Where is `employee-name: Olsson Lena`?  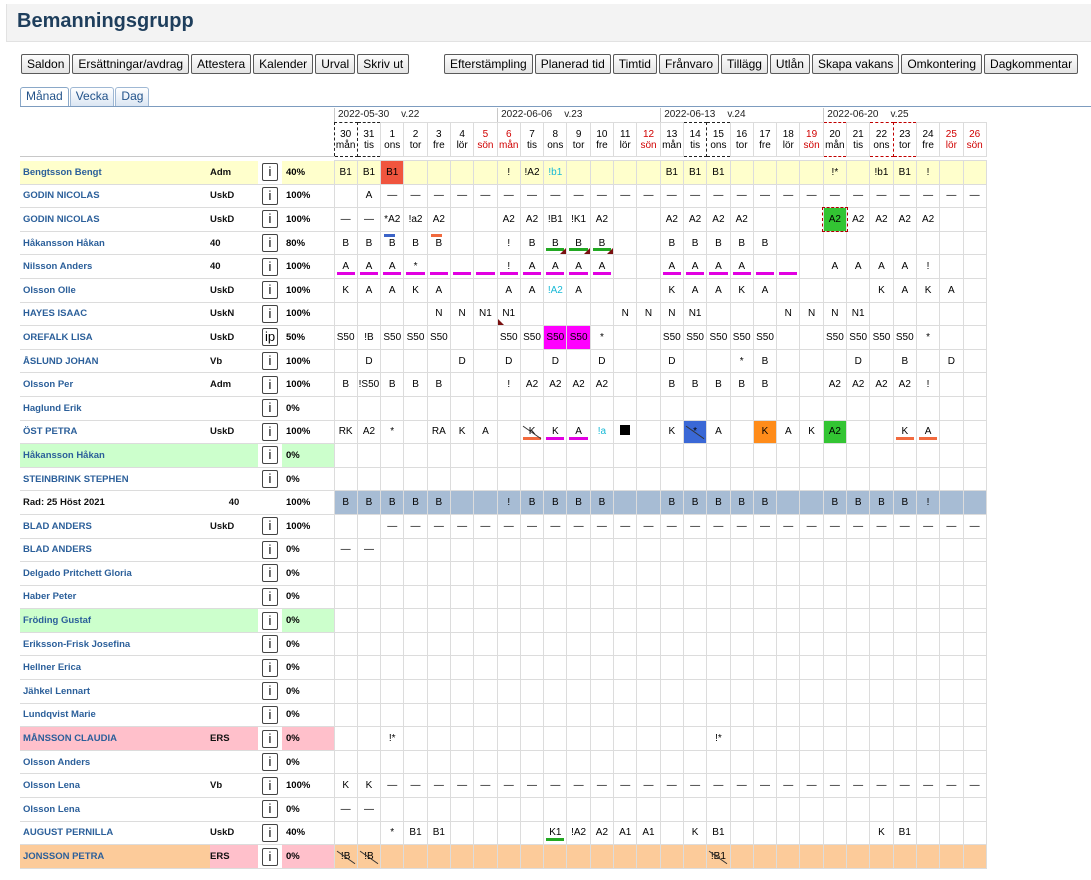
employee-name: Olsson Lena is located at coordinates (115, 809).